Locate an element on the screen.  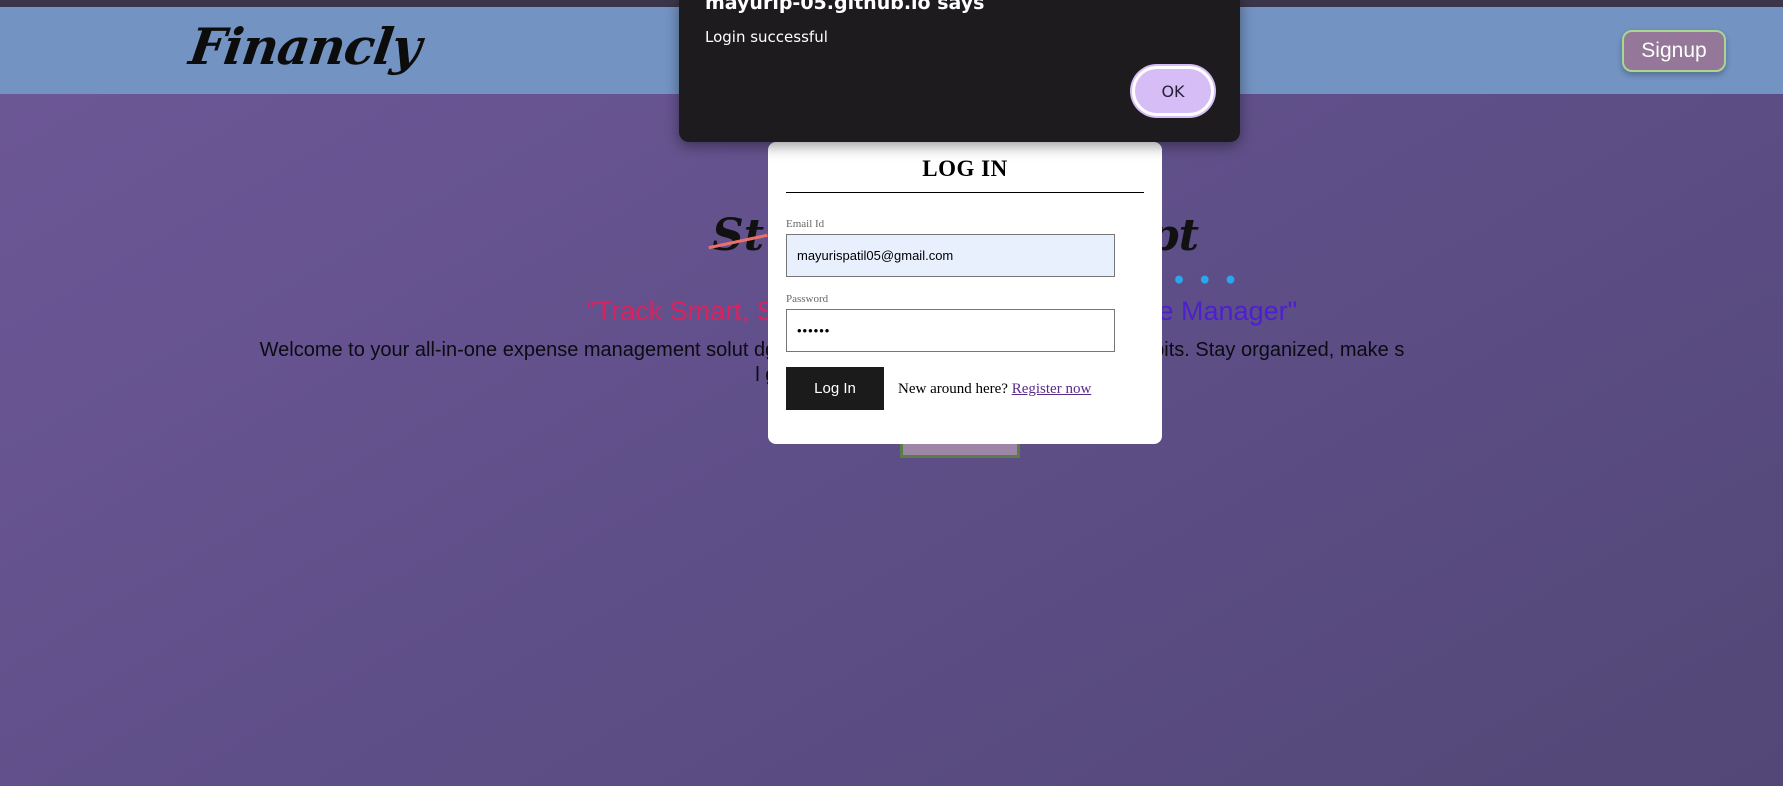
tagline-left: "Track Smart, S is located at coordinates (680, 311).